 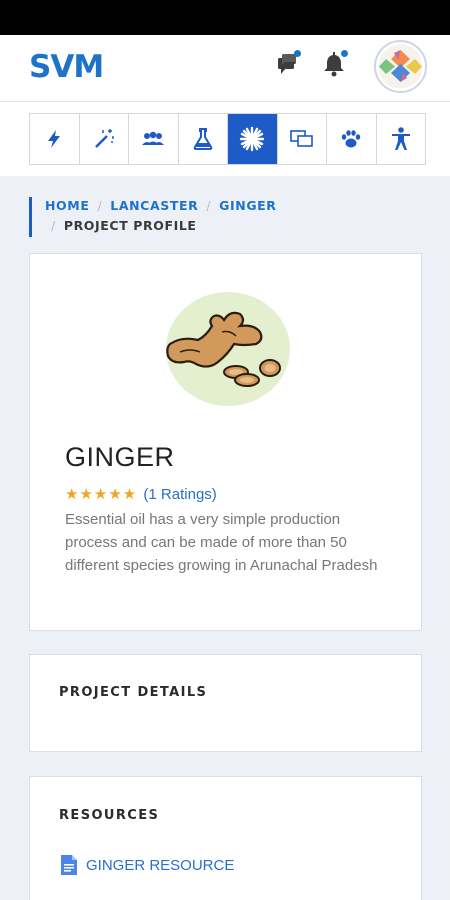 I want to click on flask-icon, so click(x=203, y=139).